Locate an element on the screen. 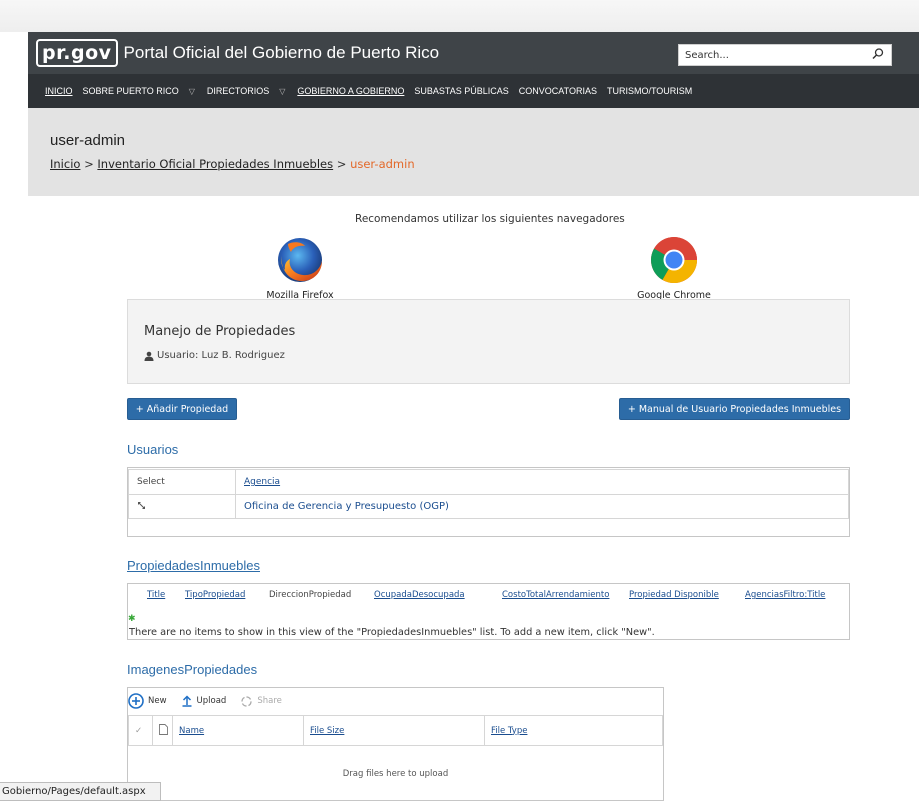 This screenshot has width=919, height=801. table-row: Oficina de Gerencia y Presupuesto (OGP) is located at coordinates (488, 506).